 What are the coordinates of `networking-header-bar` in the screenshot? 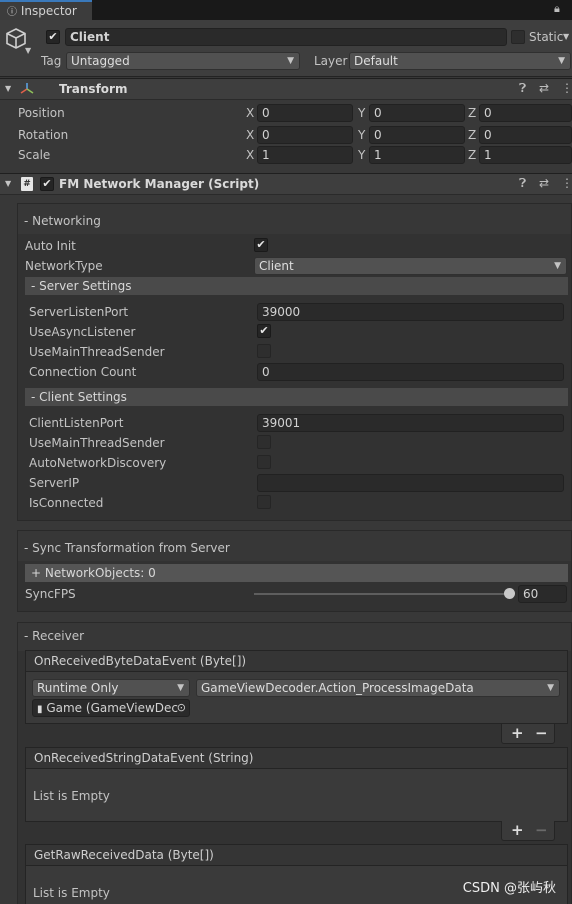 It's located at (294, 219).